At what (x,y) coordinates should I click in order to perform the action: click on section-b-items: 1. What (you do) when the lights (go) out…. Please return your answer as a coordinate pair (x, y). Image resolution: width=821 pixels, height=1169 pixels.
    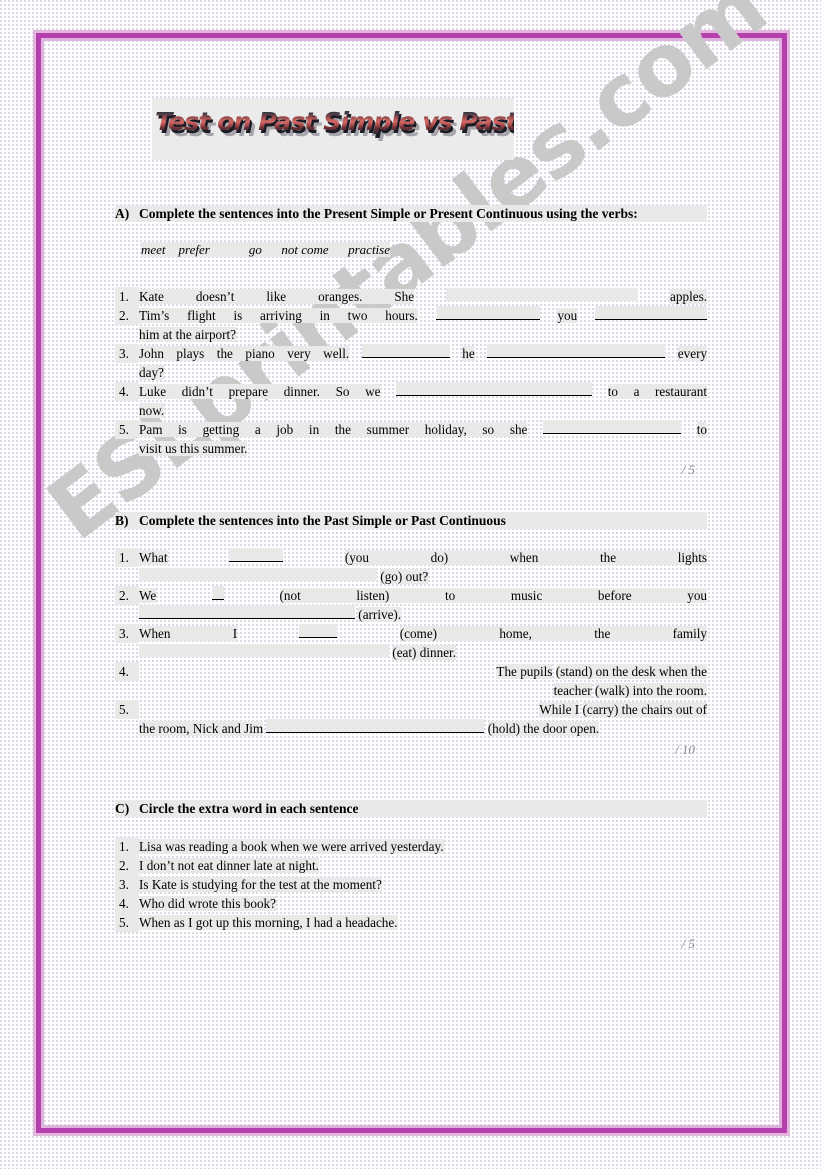
    Looking at the image, I should click on (411, 643).